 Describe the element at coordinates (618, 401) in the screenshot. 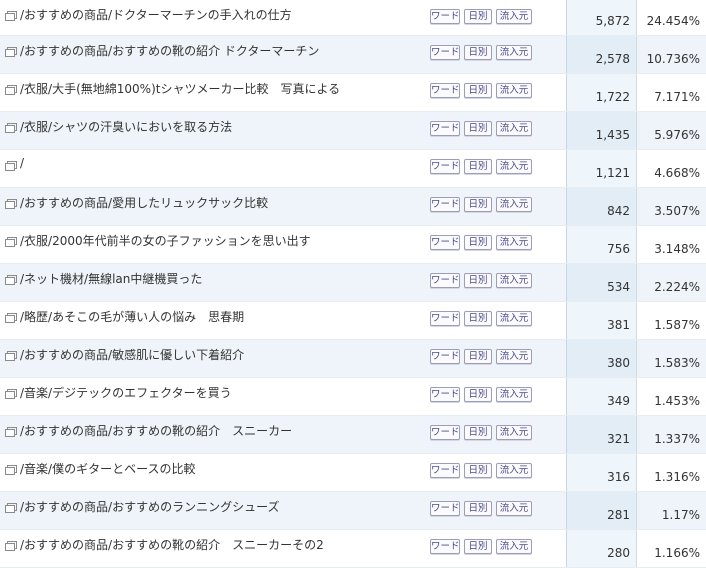

I see `pageview-count: 349` at that location.